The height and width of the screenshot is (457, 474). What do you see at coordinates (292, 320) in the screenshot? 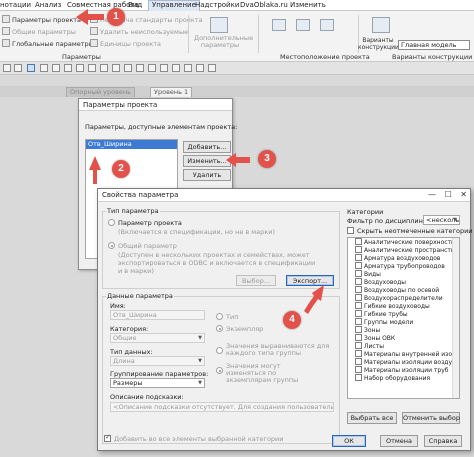
I see `step-marker-4: 4` at bounding box center [292, 320].